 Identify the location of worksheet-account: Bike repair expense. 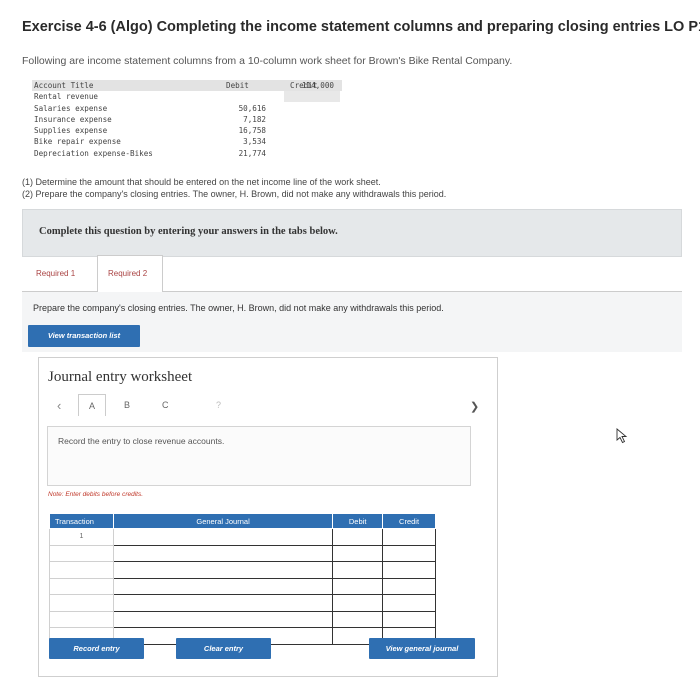
(77, 142).